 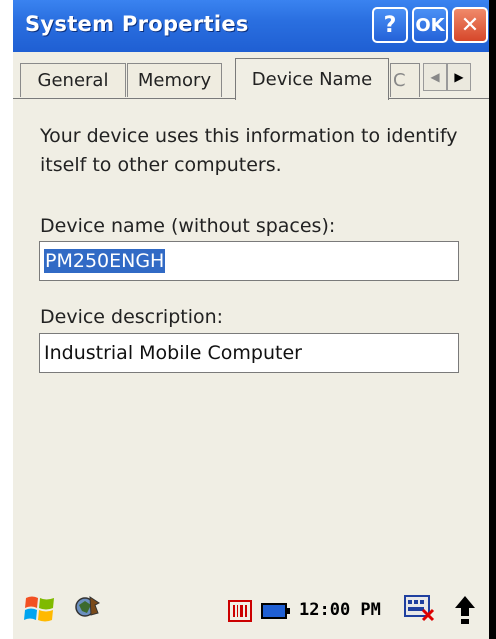 I want to click on tab-memory: Memory, so click(x=174, y=80).